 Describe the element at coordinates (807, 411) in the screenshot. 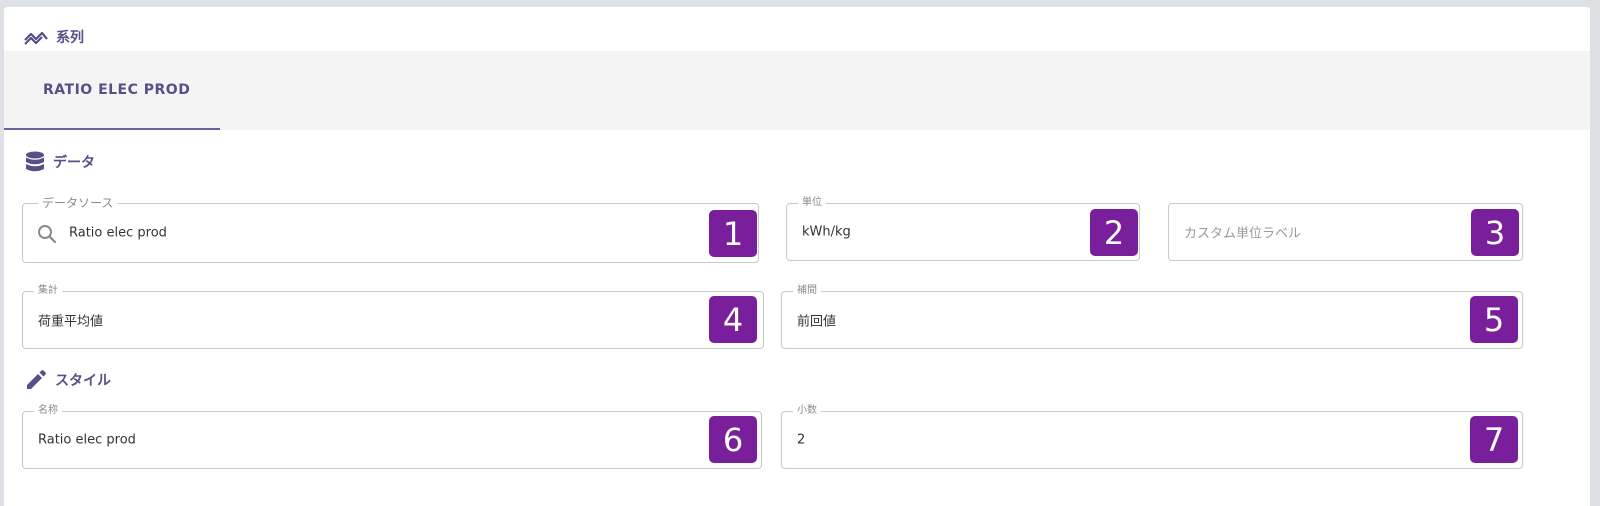

I see `decimals-label: 小数` at that location.